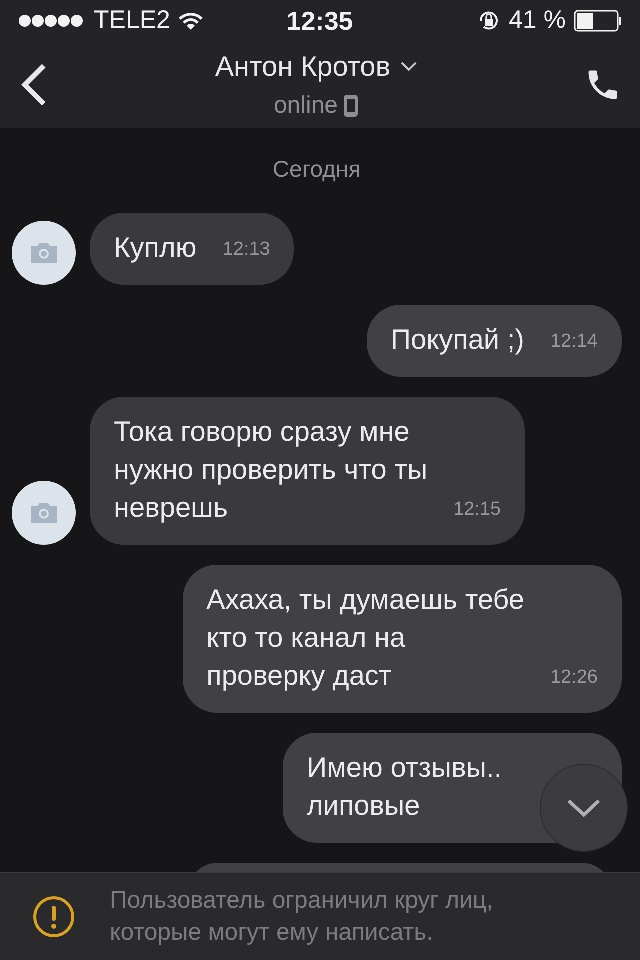 This screenshot has width=640, height=960. I want to click on warning-icon, so click(54, 916).